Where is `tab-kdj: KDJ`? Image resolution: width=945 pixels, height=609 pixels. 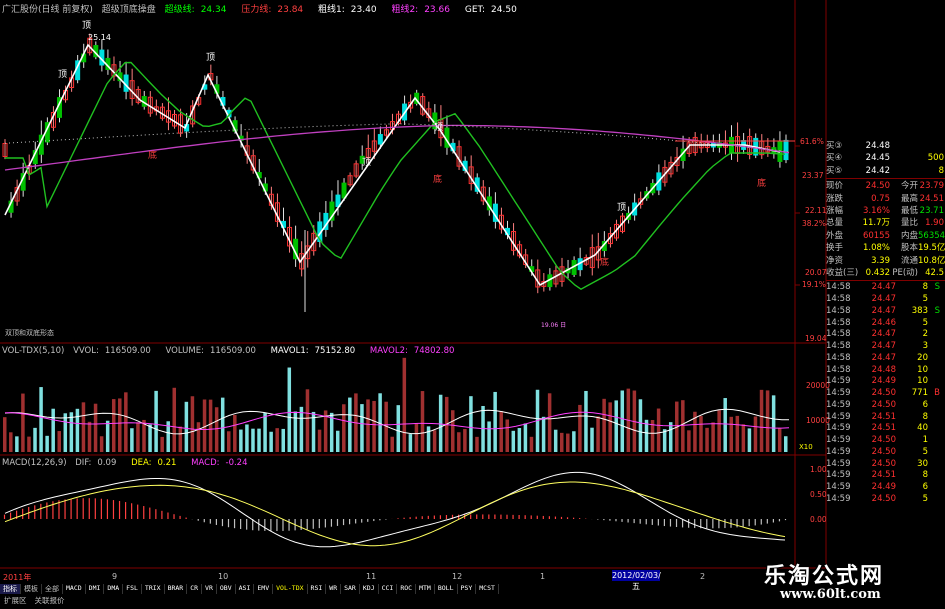
tab-kdj: KDJ is located at coordinates (369, 589).